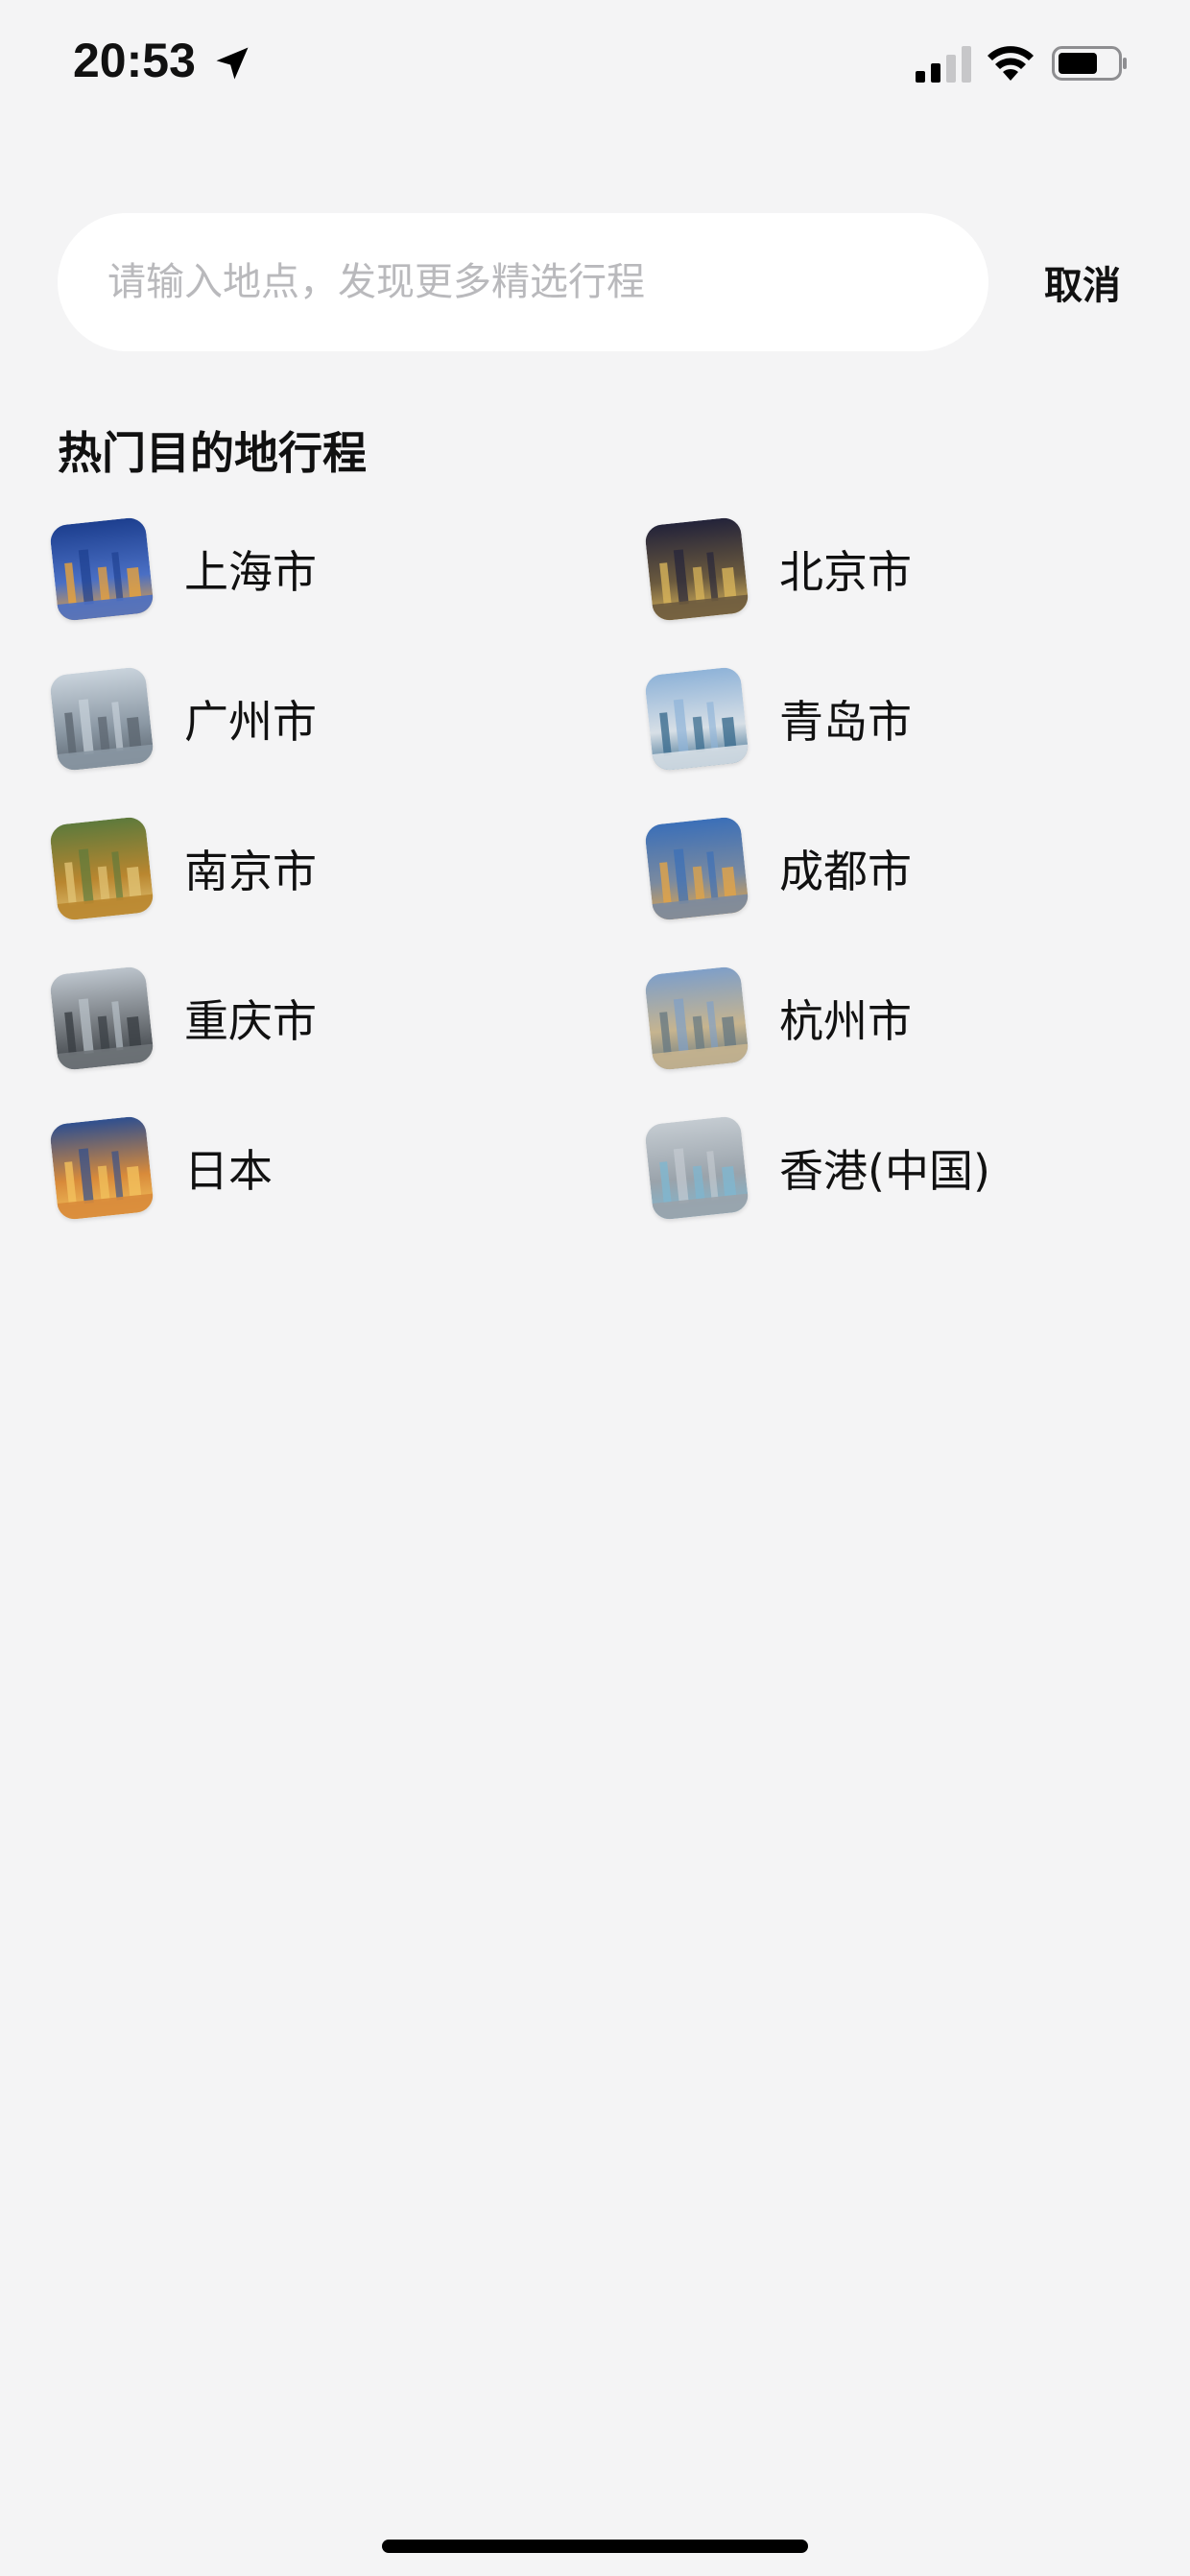 This screenshot has width=1190, height=2576. I want to click on cellular-signal-icon, so click(944, 64).